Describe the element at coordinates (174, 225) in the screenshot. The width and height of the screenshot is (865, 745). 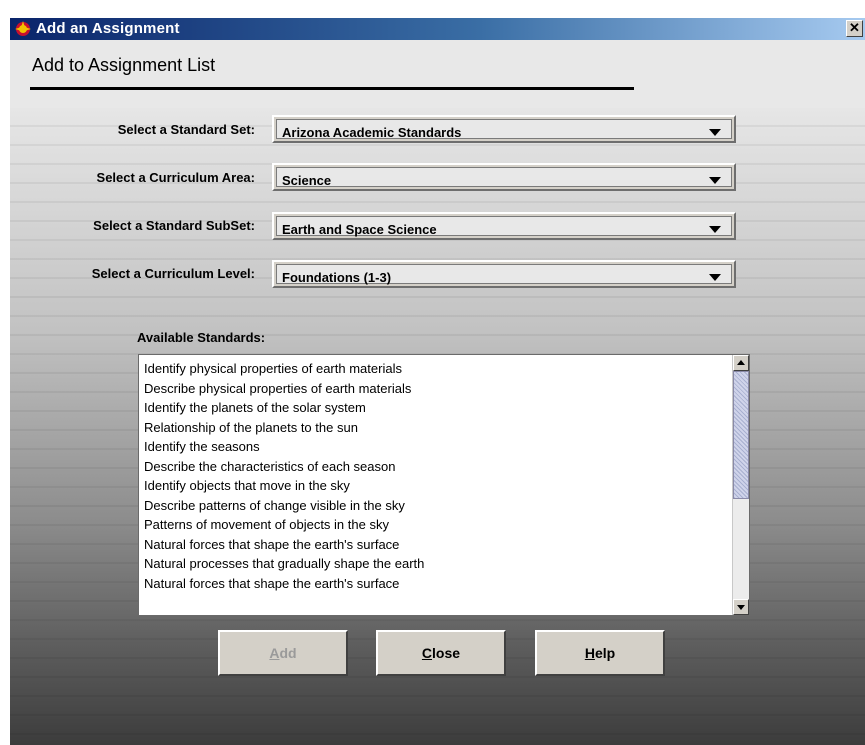
I see `standard-subset-label: Select a Standard SubSet:` at that location.